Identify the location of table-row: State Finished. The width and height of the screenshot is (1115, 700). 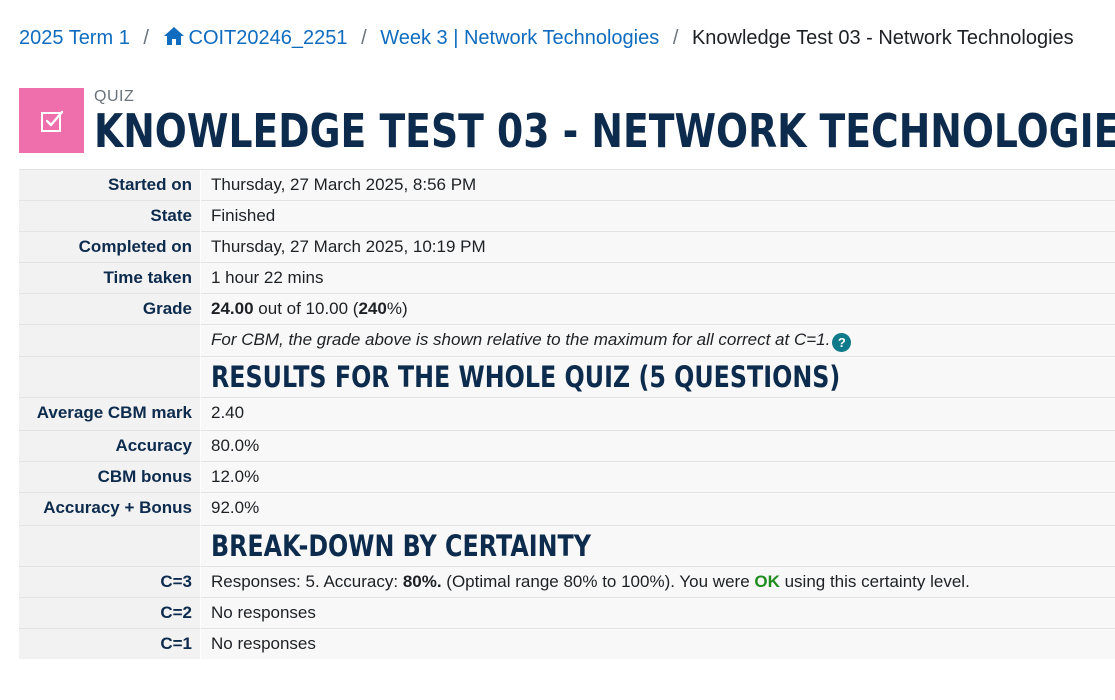
(567, 216).